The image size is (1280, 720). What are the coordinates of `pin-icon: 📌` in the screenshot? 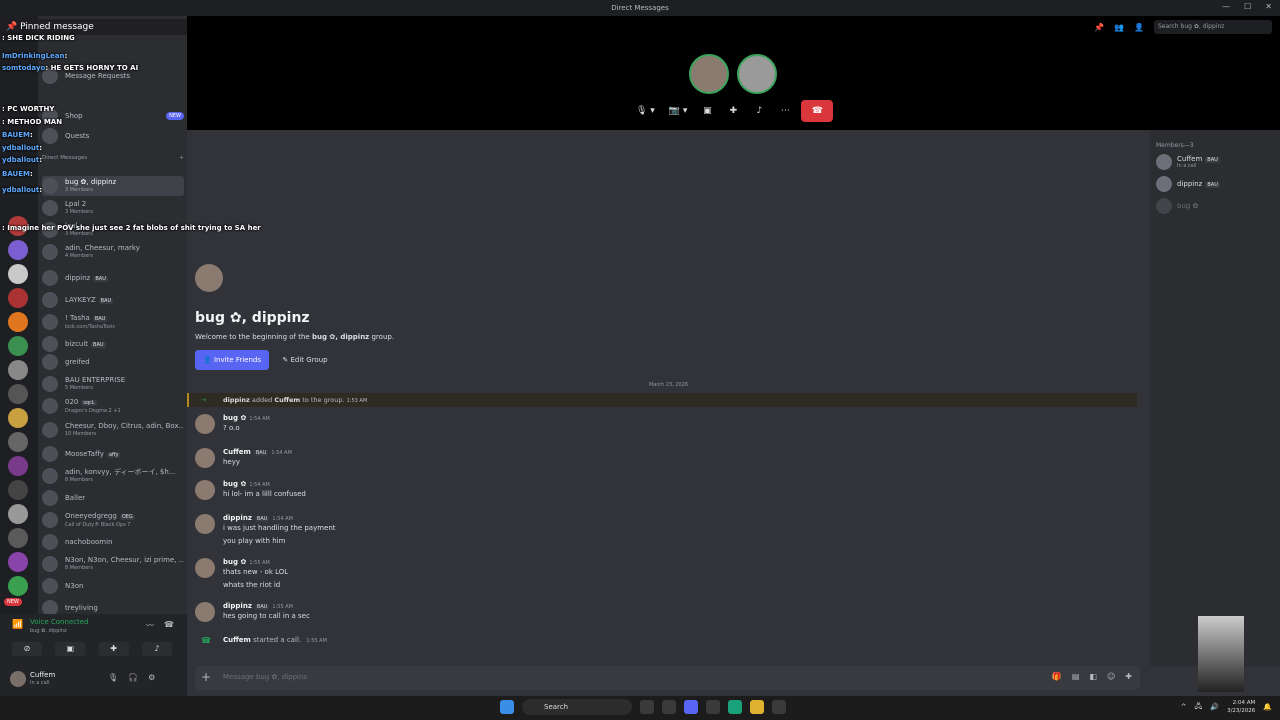 It's located at (1099, 27).